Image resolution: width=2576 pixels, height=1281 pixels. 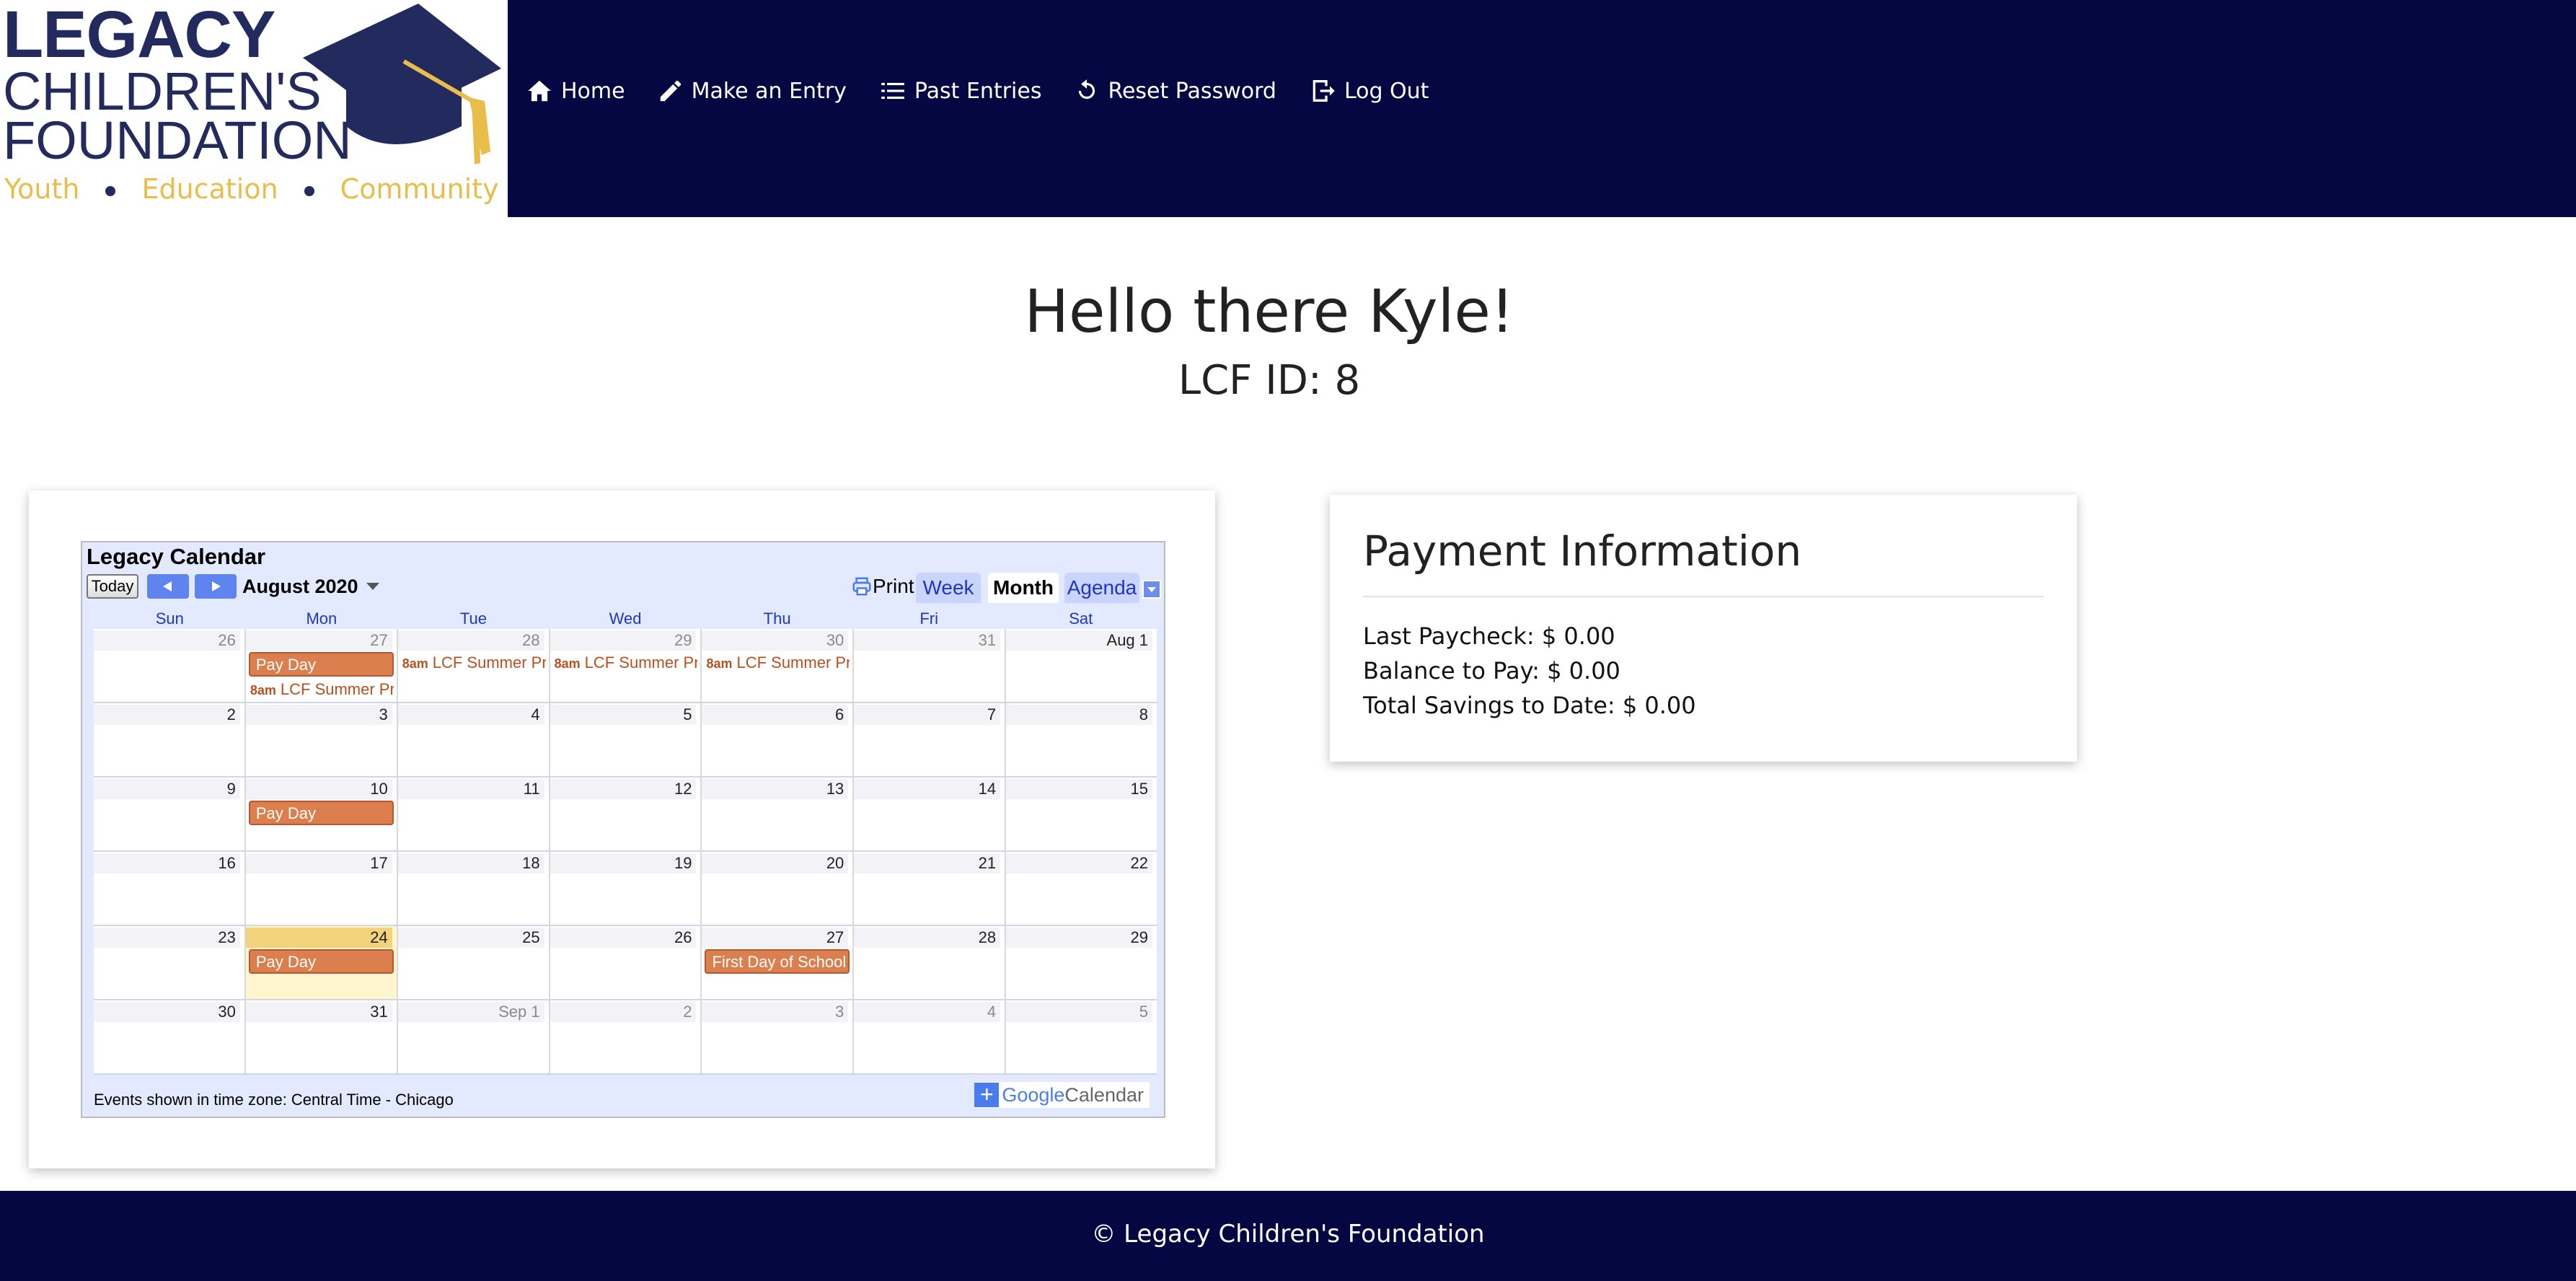 What do you see at coordinates (930, 962) in the screenshot?
I see `day-cell: 28` at bounding box center [930, 962].